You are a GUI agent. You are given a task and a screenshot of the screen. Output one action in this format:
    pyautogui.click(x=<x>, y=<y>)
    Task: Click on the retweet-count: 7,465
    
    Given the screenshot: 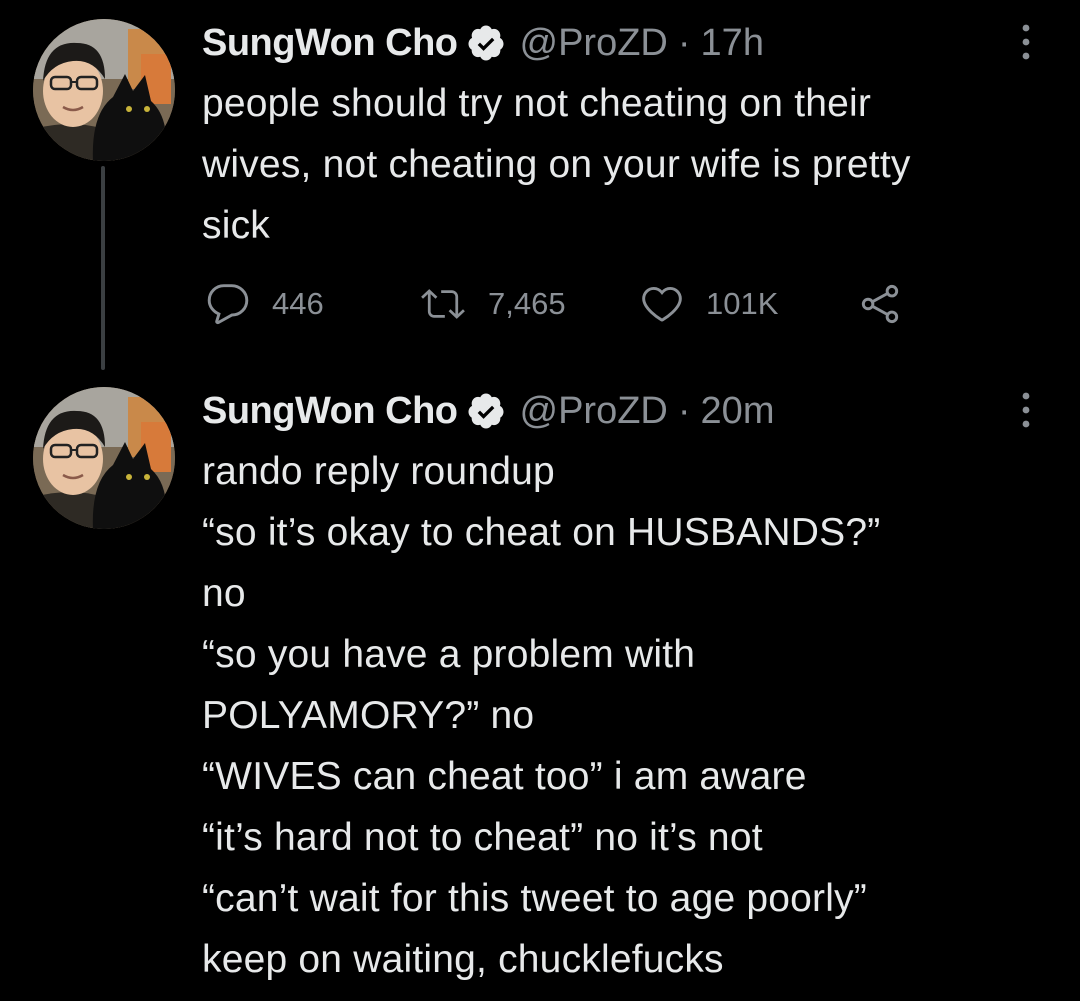 What is the action you would take?
    pyautogui.click(x=527, y=303)
    